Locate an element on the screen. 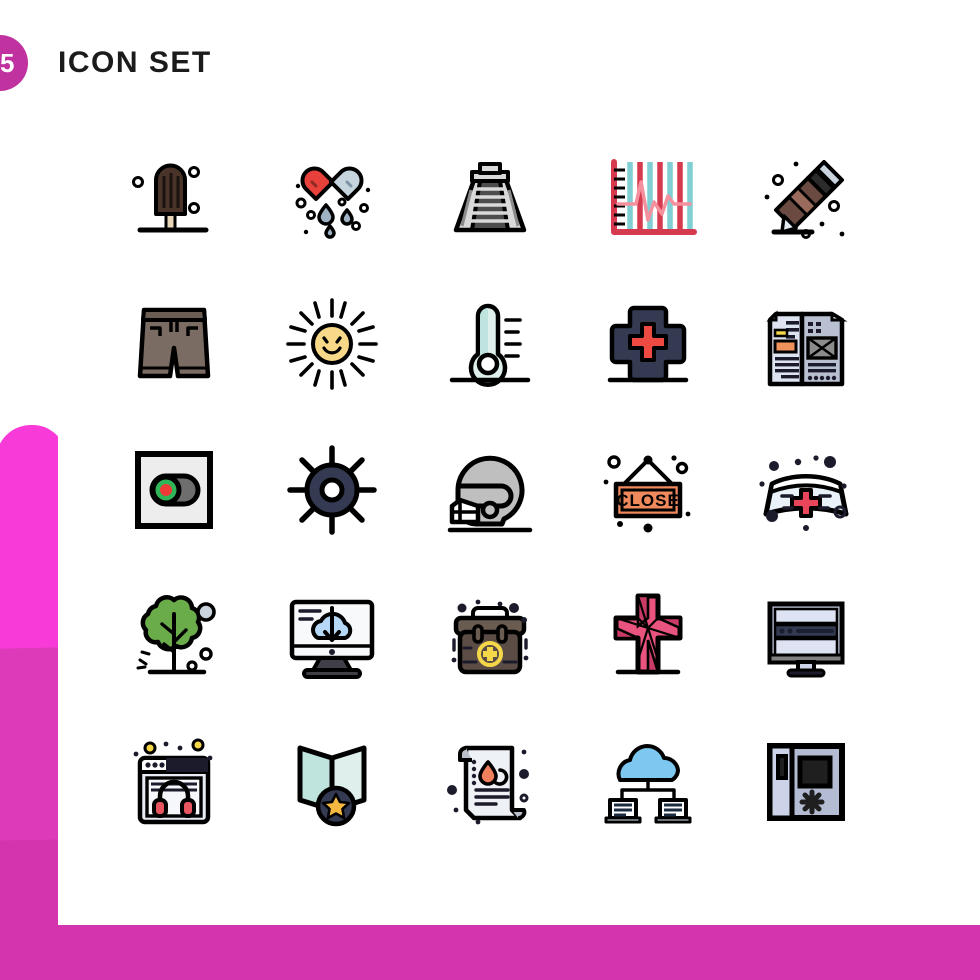 Image resolution: width=980 pixels, height=980 pixels. refrigerator-icon is located at coordinates (806, 782).